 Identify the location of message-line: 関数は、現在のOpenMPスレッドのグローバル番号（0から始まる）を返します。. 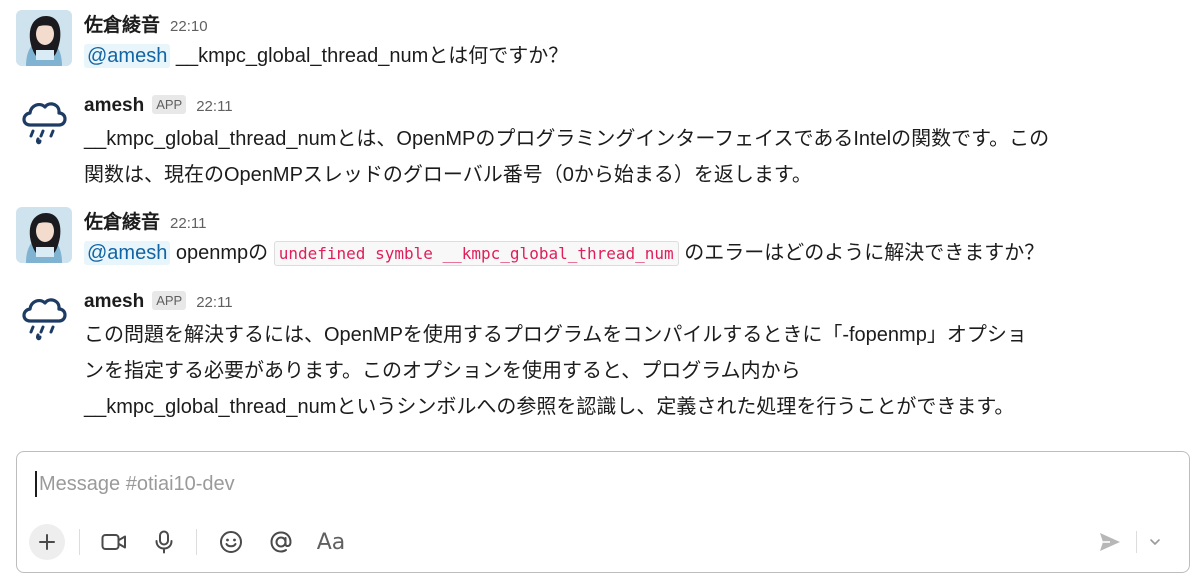
(448, 175).